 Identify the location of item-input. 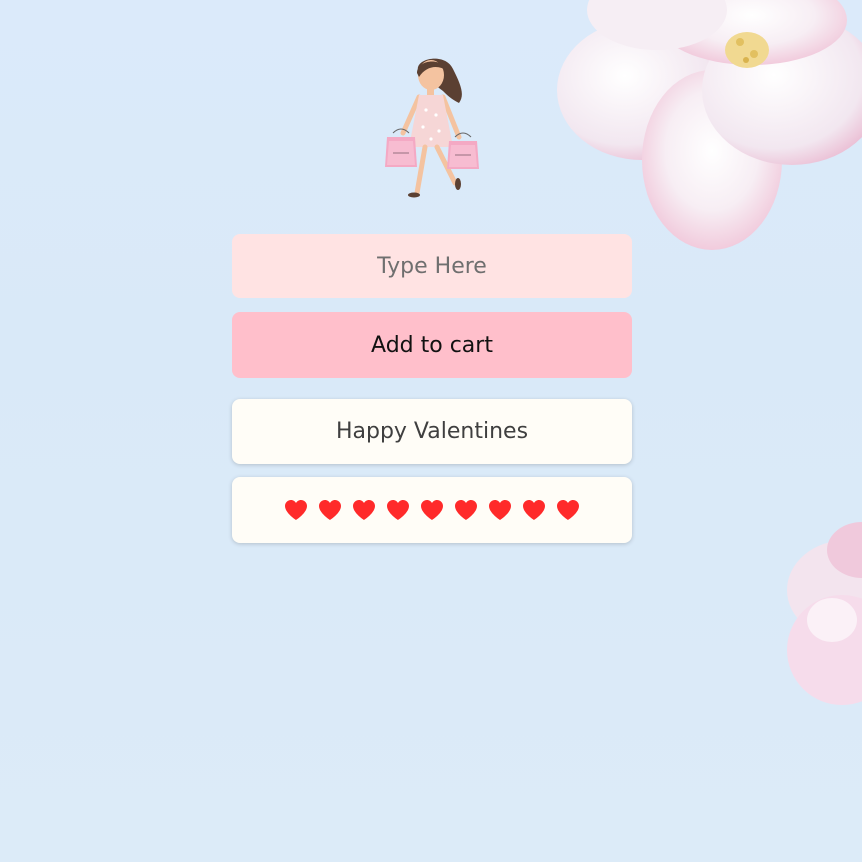
(432, 266).